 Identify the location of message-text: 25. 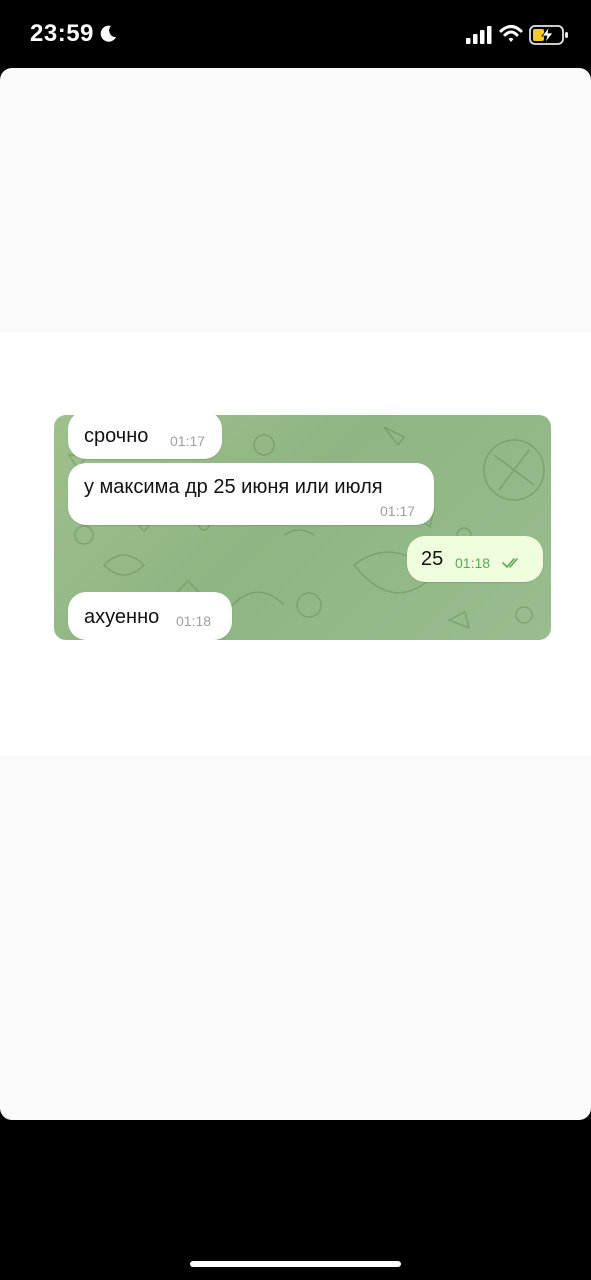
(432, 559).